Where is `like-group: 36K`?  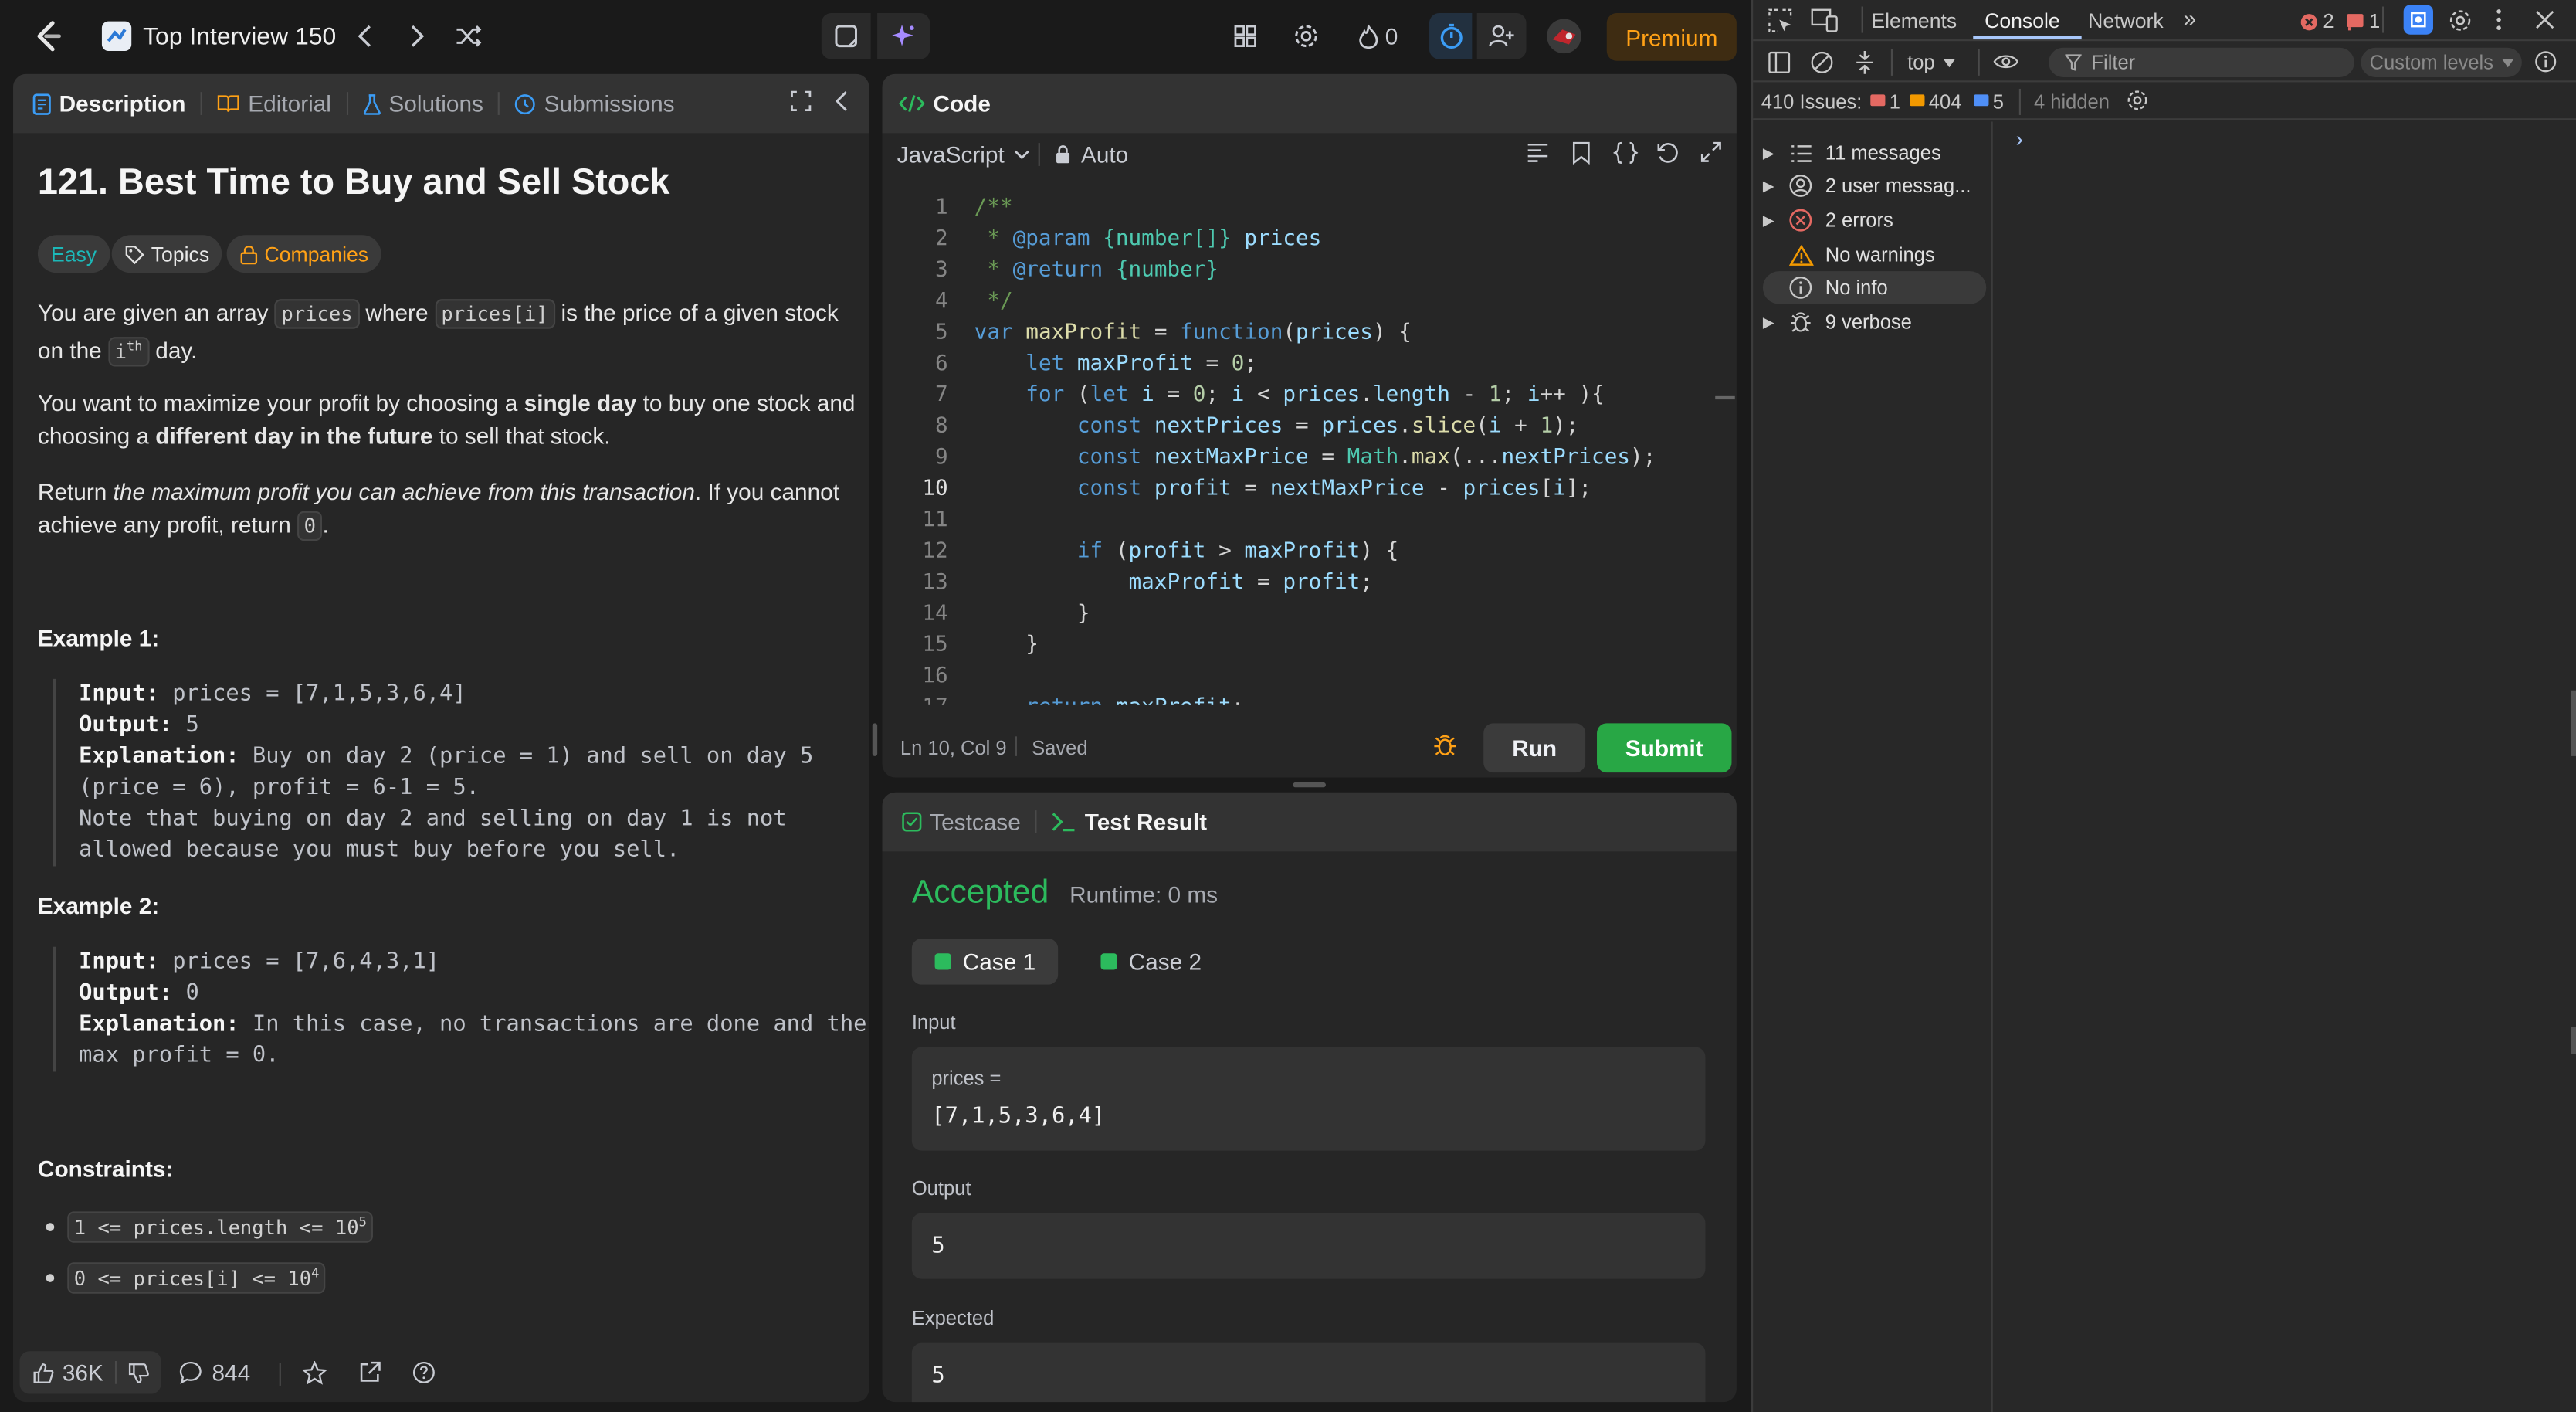 like-group: 36K is located at coordinates (90, 1372).